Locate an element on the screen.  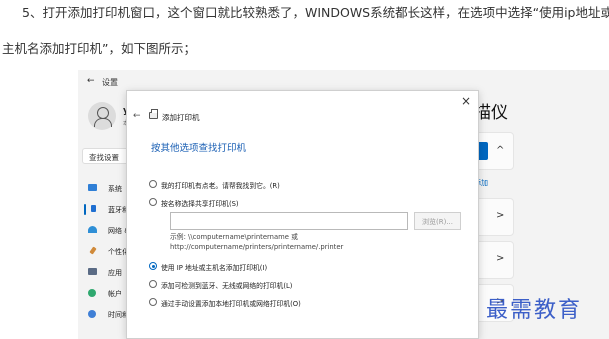
close-icon: × is located at coordinates (466, 101).